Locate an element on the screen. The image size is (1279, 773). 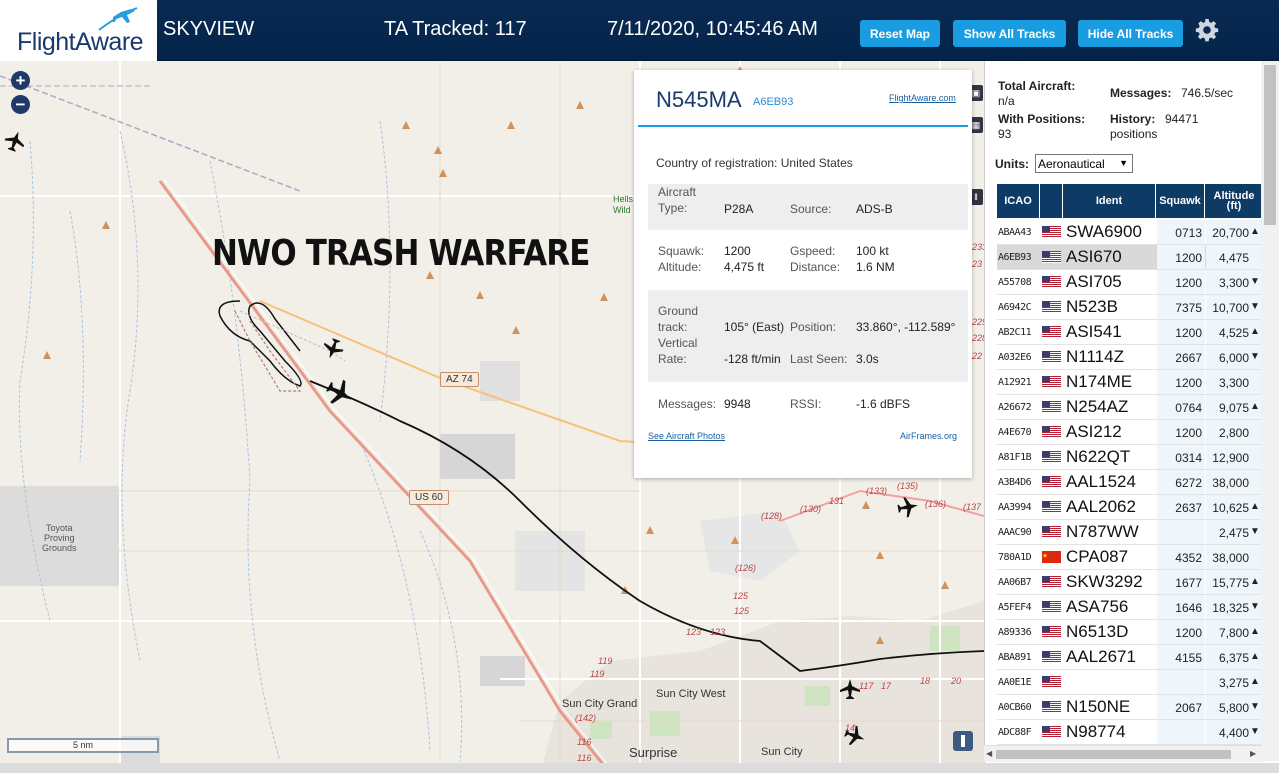
scrollbar-thumb is located at coordinates (1270, 145).